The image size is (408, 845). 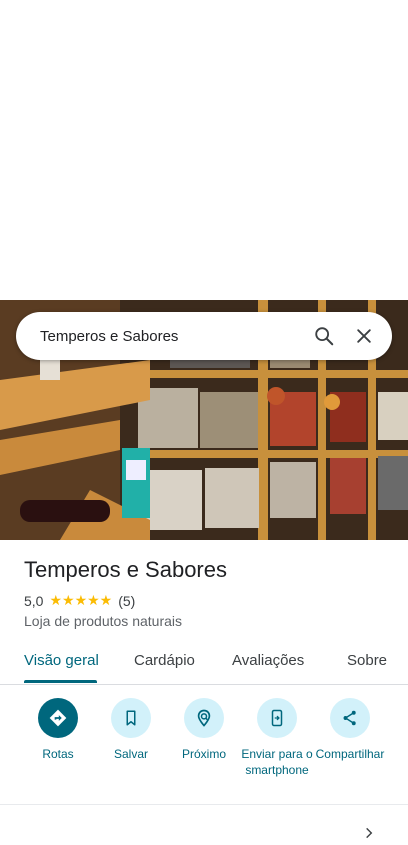 What do you see at coordinates (164, 660) in the screenshot?
I see `tab-menu: Cardápio` at bounding box center [164, 660].